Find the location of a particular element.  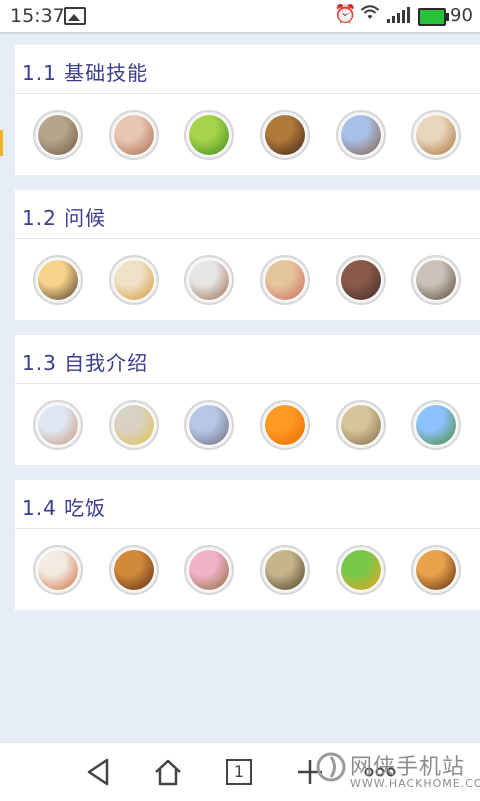

wifi-icon is located at coordinates (370, 14).